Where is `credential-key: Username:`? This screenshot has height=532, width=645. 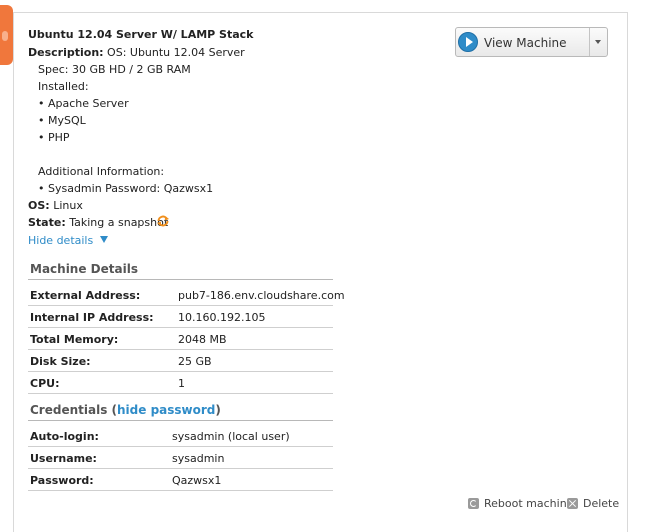 credential-key: Username: is located at coordinates (63, 458).